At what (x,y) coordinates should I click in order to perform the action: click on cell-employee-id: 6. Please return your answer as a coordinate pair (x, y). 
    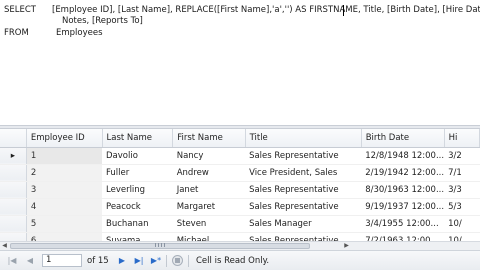
    Looking at the image, I should click on (64, 236).